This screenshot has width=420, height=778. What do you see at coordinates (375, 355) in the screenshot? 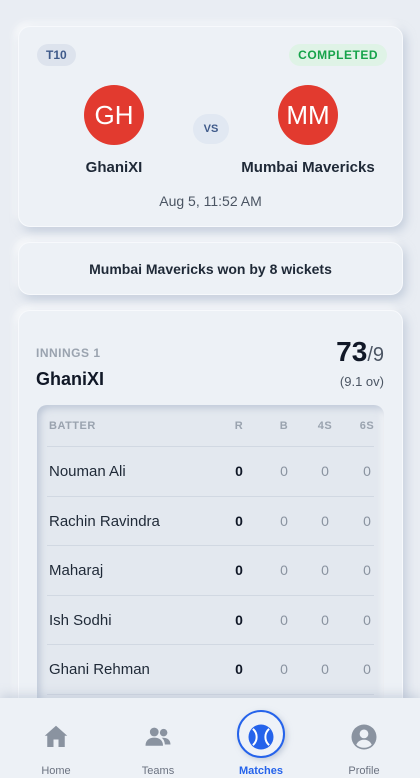
I see `innings-wickets: /9` at bounding box center [375, 355].